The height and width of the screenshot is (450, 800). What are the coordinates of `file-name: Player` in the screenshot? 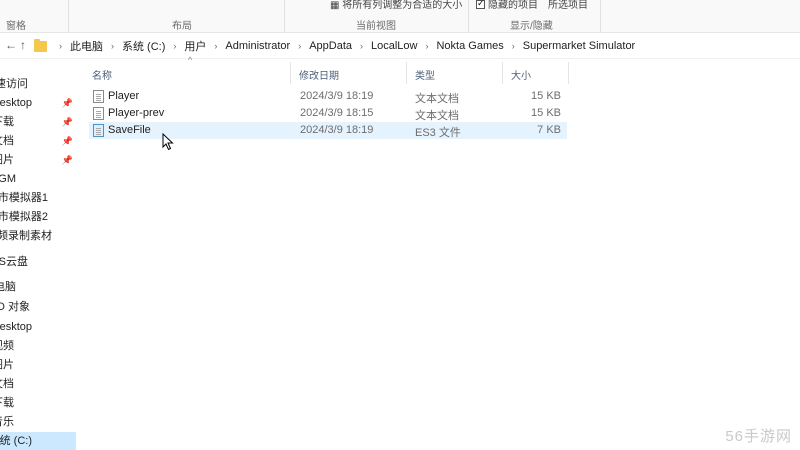 It's located at (124, 96).